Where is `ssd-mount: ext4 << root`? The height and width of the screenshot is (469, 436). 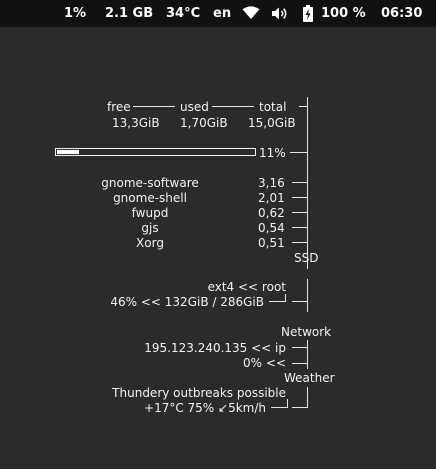 ssd-mount: ext4 << root is located at coordinates (246, 287).